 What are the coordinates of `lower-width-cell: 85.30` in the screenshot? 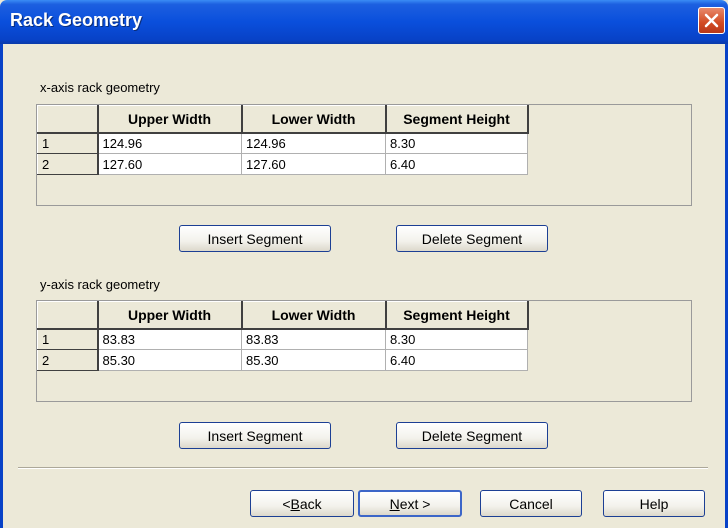 It's located at (313, 360).